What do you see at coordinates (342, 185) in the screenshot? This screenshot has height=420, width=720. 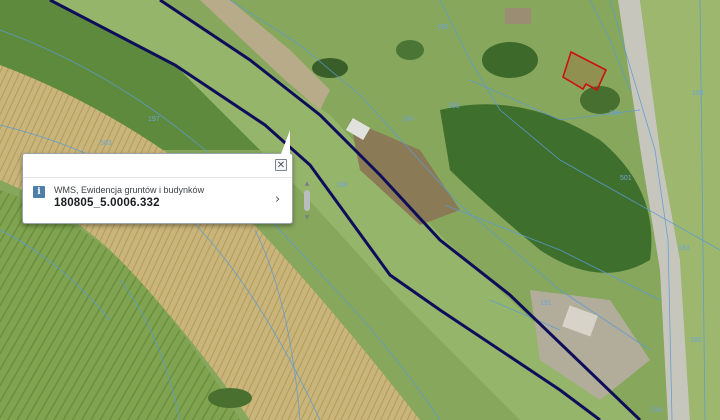 I see `parcel-label: 108` at bounding box center [342, 185].